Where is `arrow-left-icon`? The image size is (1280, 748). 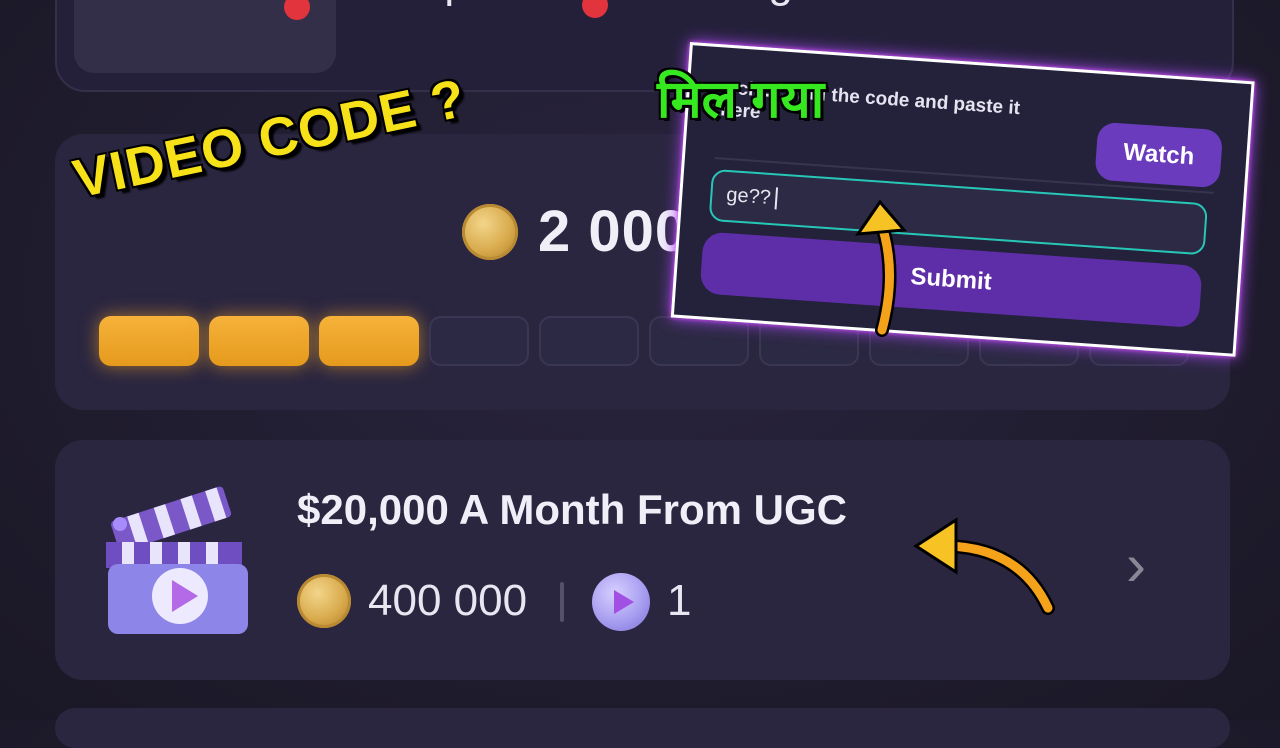 arrow-left-icon is located at coordinates (984, 566).